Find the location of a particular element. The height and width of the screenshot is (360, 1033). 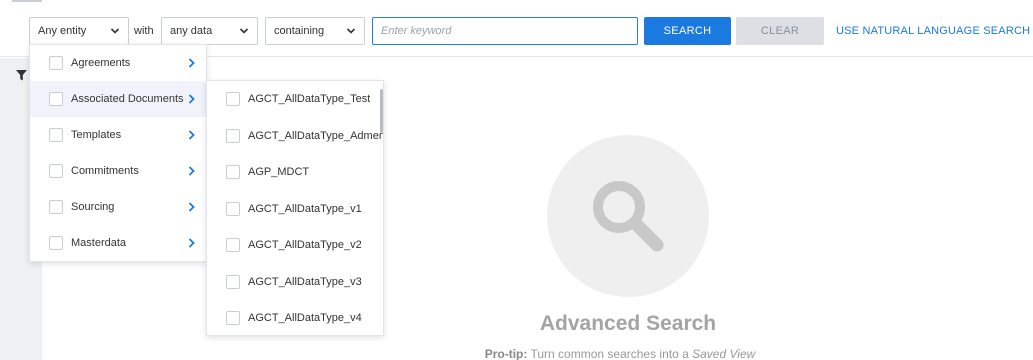

condition-select: containing is located at coordinates (315, 31).